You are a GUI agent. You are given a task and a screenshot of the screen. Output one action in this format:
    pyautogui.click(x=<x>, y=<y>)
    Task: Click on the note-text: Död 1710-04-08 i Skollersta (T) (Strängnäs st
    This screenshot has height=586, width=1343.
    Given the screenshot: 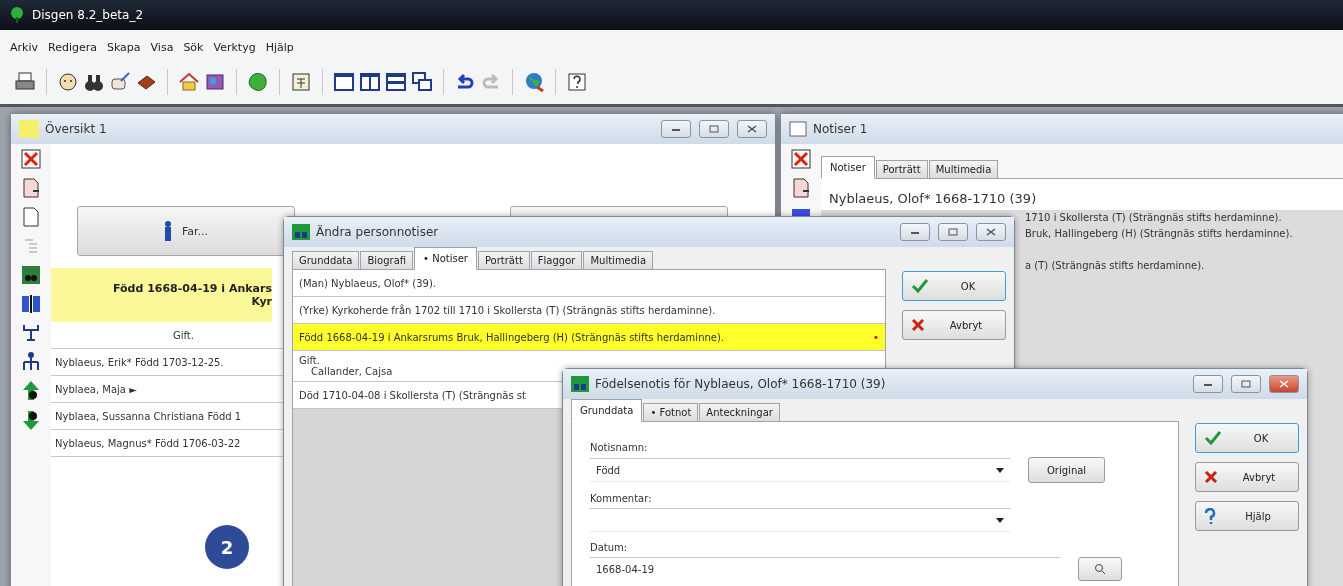 What is the action you would take?
    pyautogui.click(x=413, y=395)
    